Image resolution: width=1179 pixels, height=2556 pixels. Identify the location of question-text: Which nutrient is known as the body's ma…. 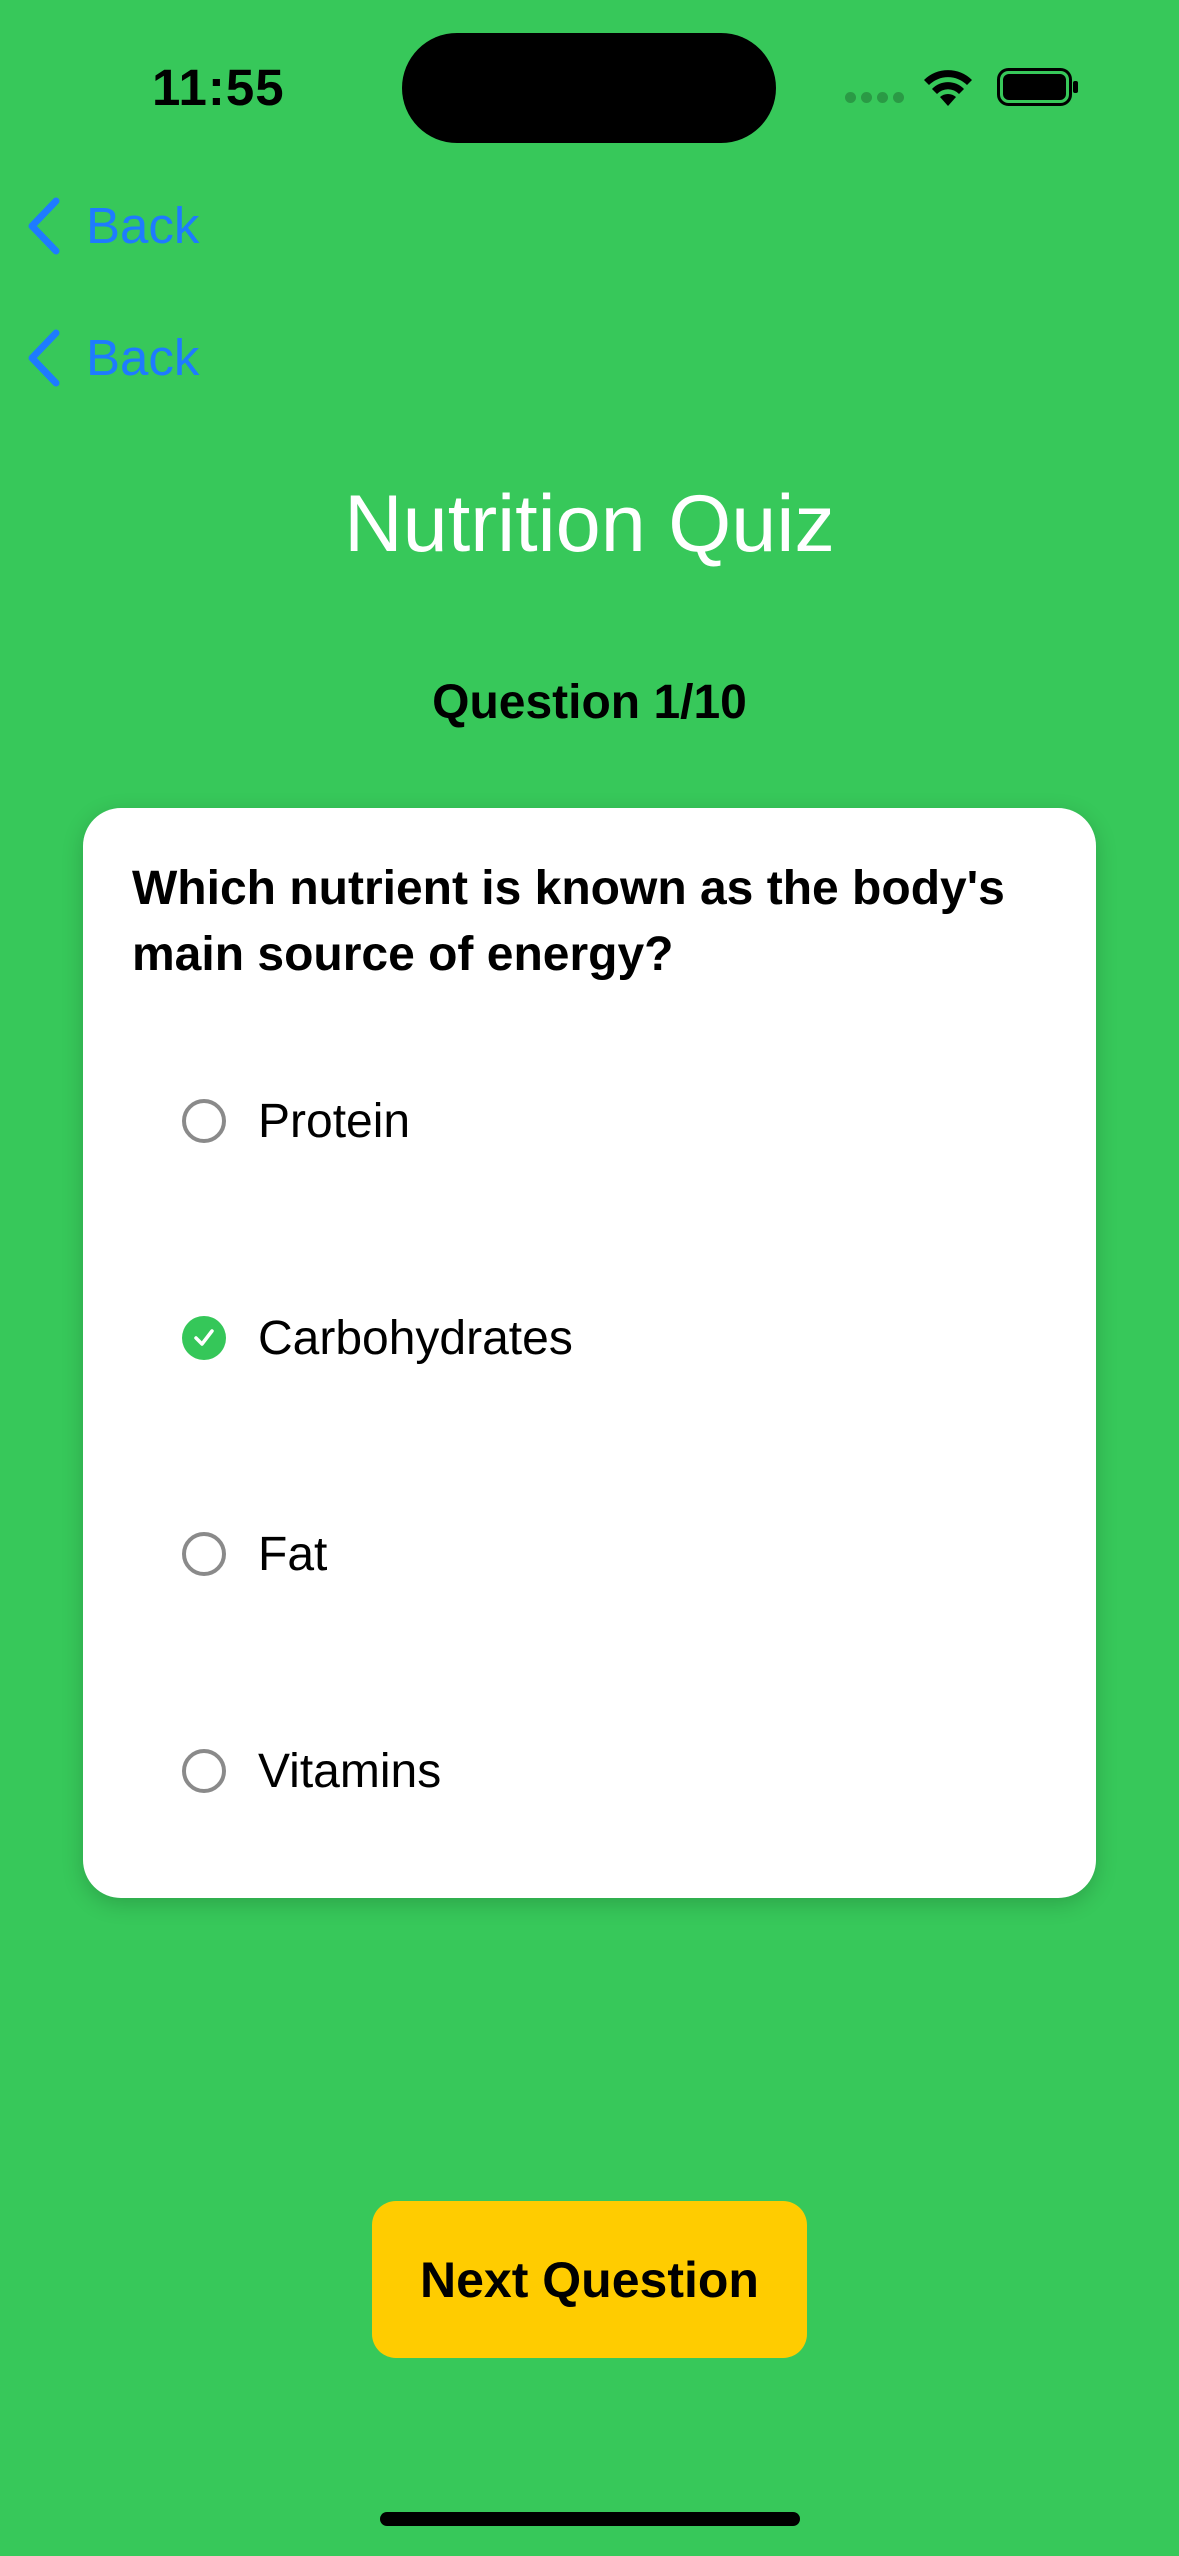
(568, 921).